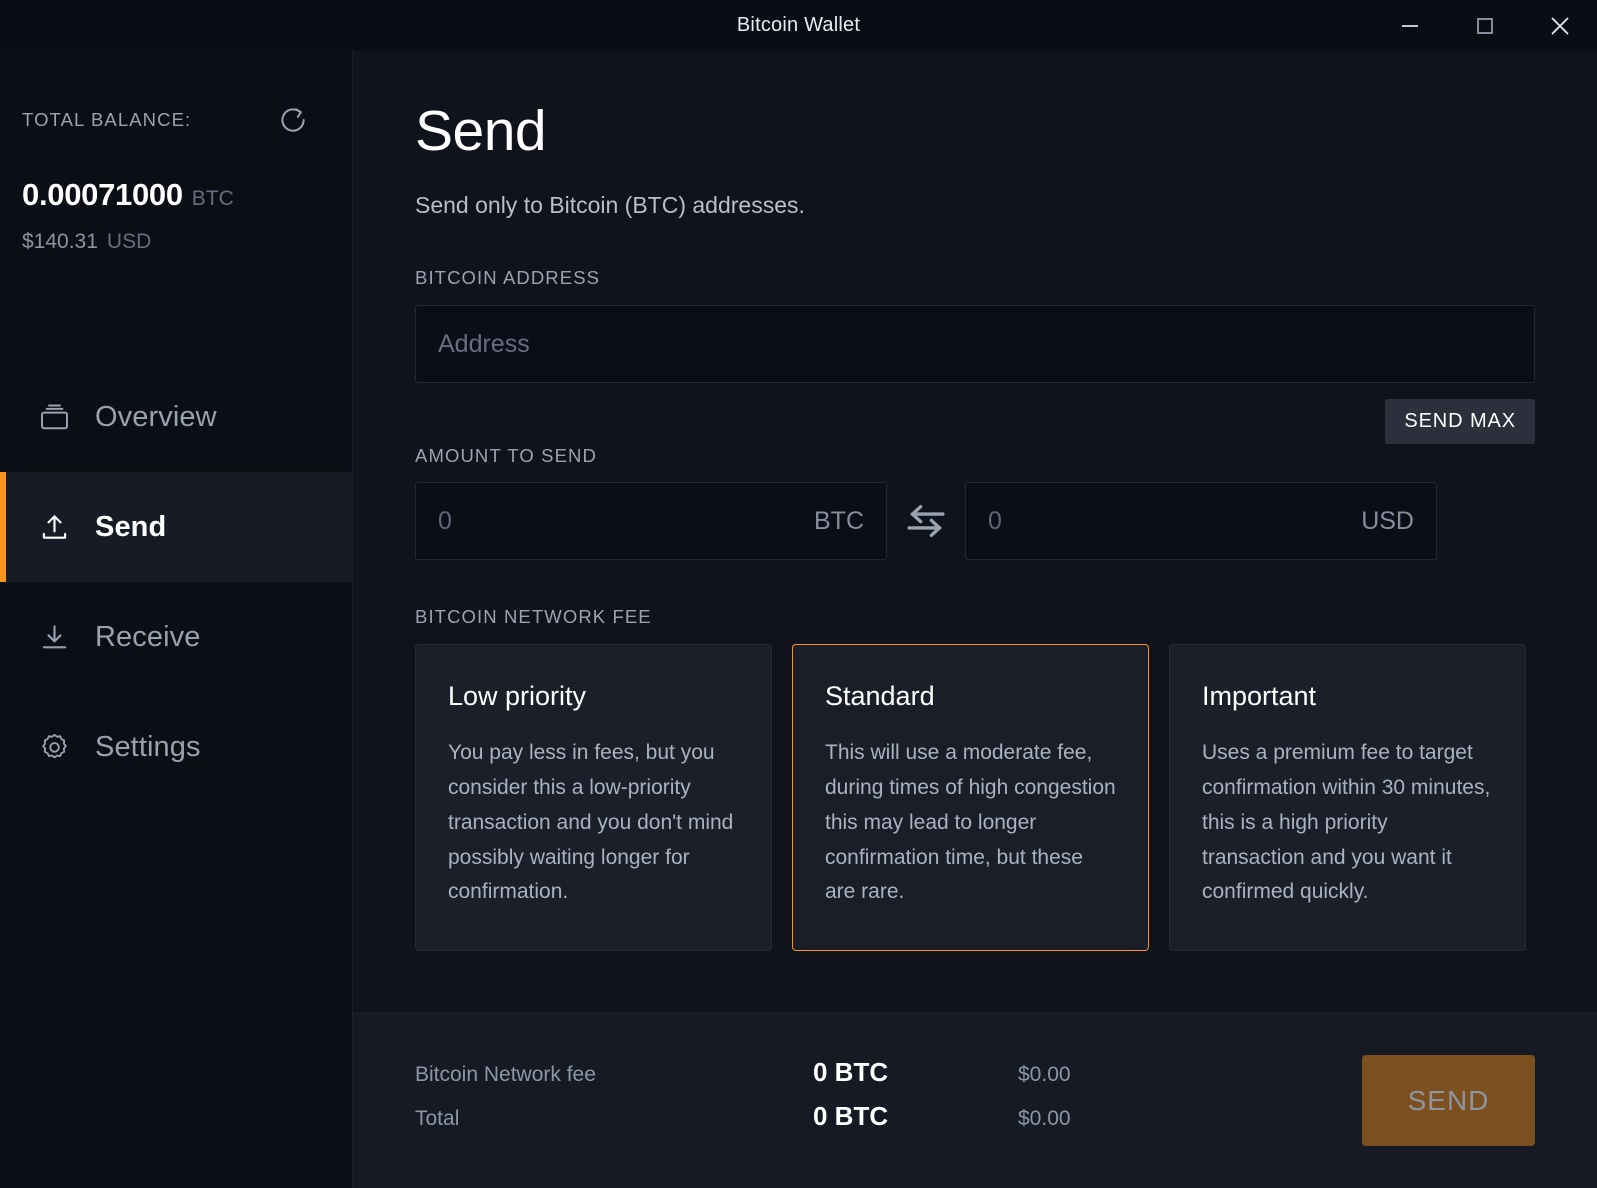 Image resolution: width=1597 pixels, height=1188 pixels. Describe the element at coordinates (176, 527) in the screenshot. I see `sidebar-item-send: Send` at that location.